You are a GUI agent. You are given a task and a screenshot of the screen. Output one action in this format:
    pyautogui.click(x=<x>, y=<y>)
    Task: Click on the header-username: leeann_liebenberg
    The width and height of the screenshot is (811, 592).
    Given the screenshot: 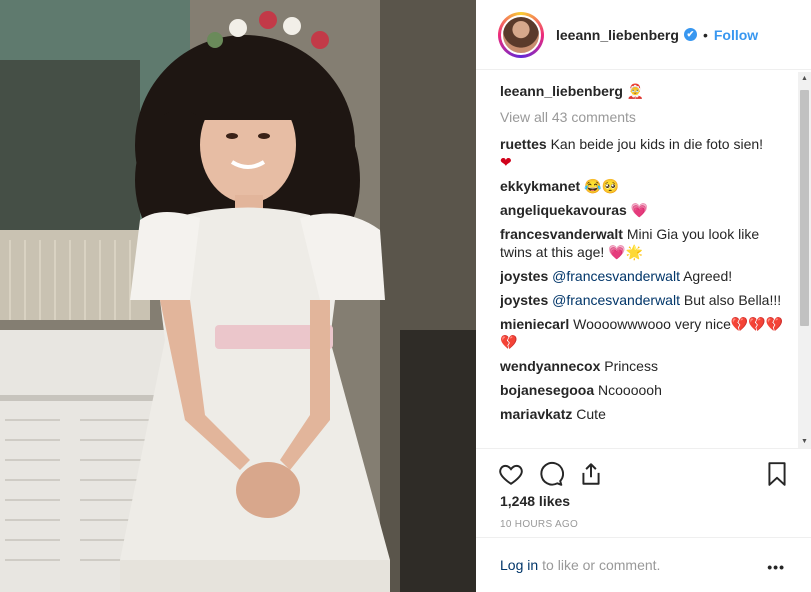 What is the action you would take?
    pyautogui.click(x=617, y=35)
    